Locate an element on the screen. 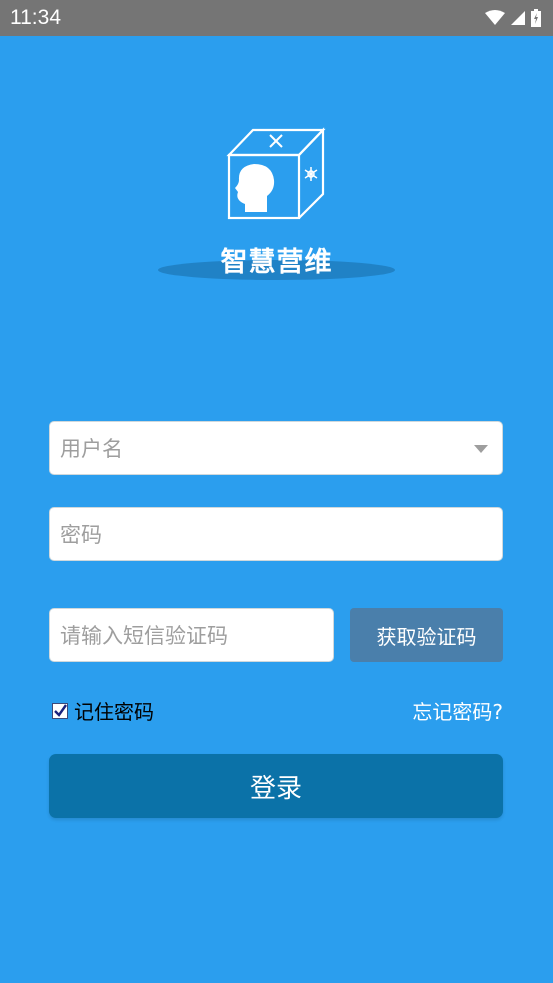  password-placeholder: 密码 is located at coordinates (81, 535).